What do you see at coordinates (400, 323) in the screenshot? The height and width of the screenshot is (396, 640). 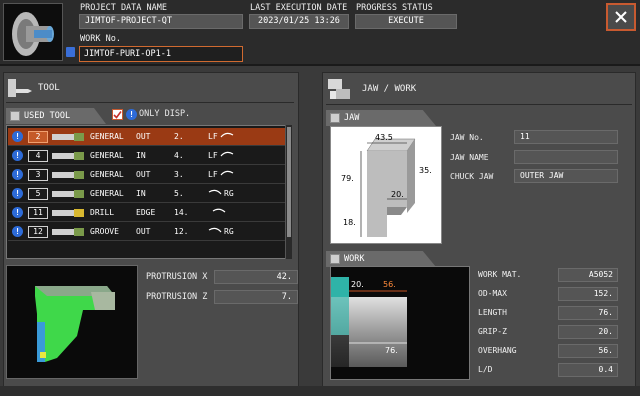 I see `work-dimension-diagram: 56. 20. 76.` at bounding box center [400, 323].